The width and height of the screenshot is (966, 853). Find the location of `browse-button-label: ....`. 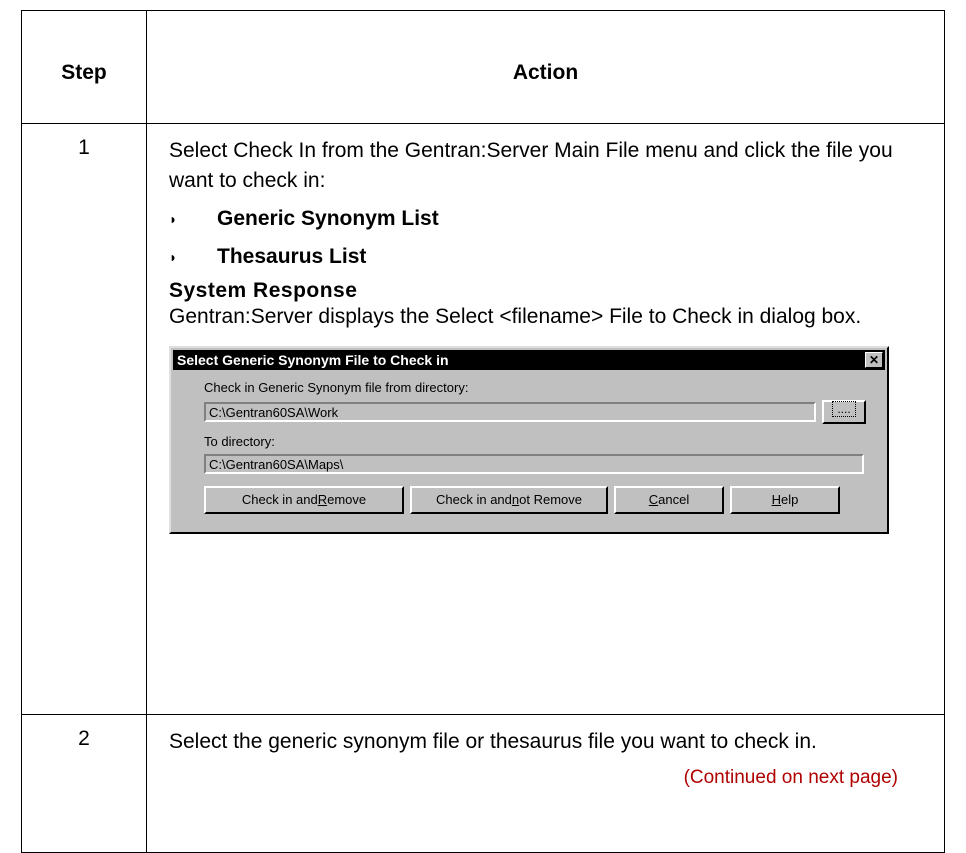

browse-button-label: .... is located at coordinates (844, 409).